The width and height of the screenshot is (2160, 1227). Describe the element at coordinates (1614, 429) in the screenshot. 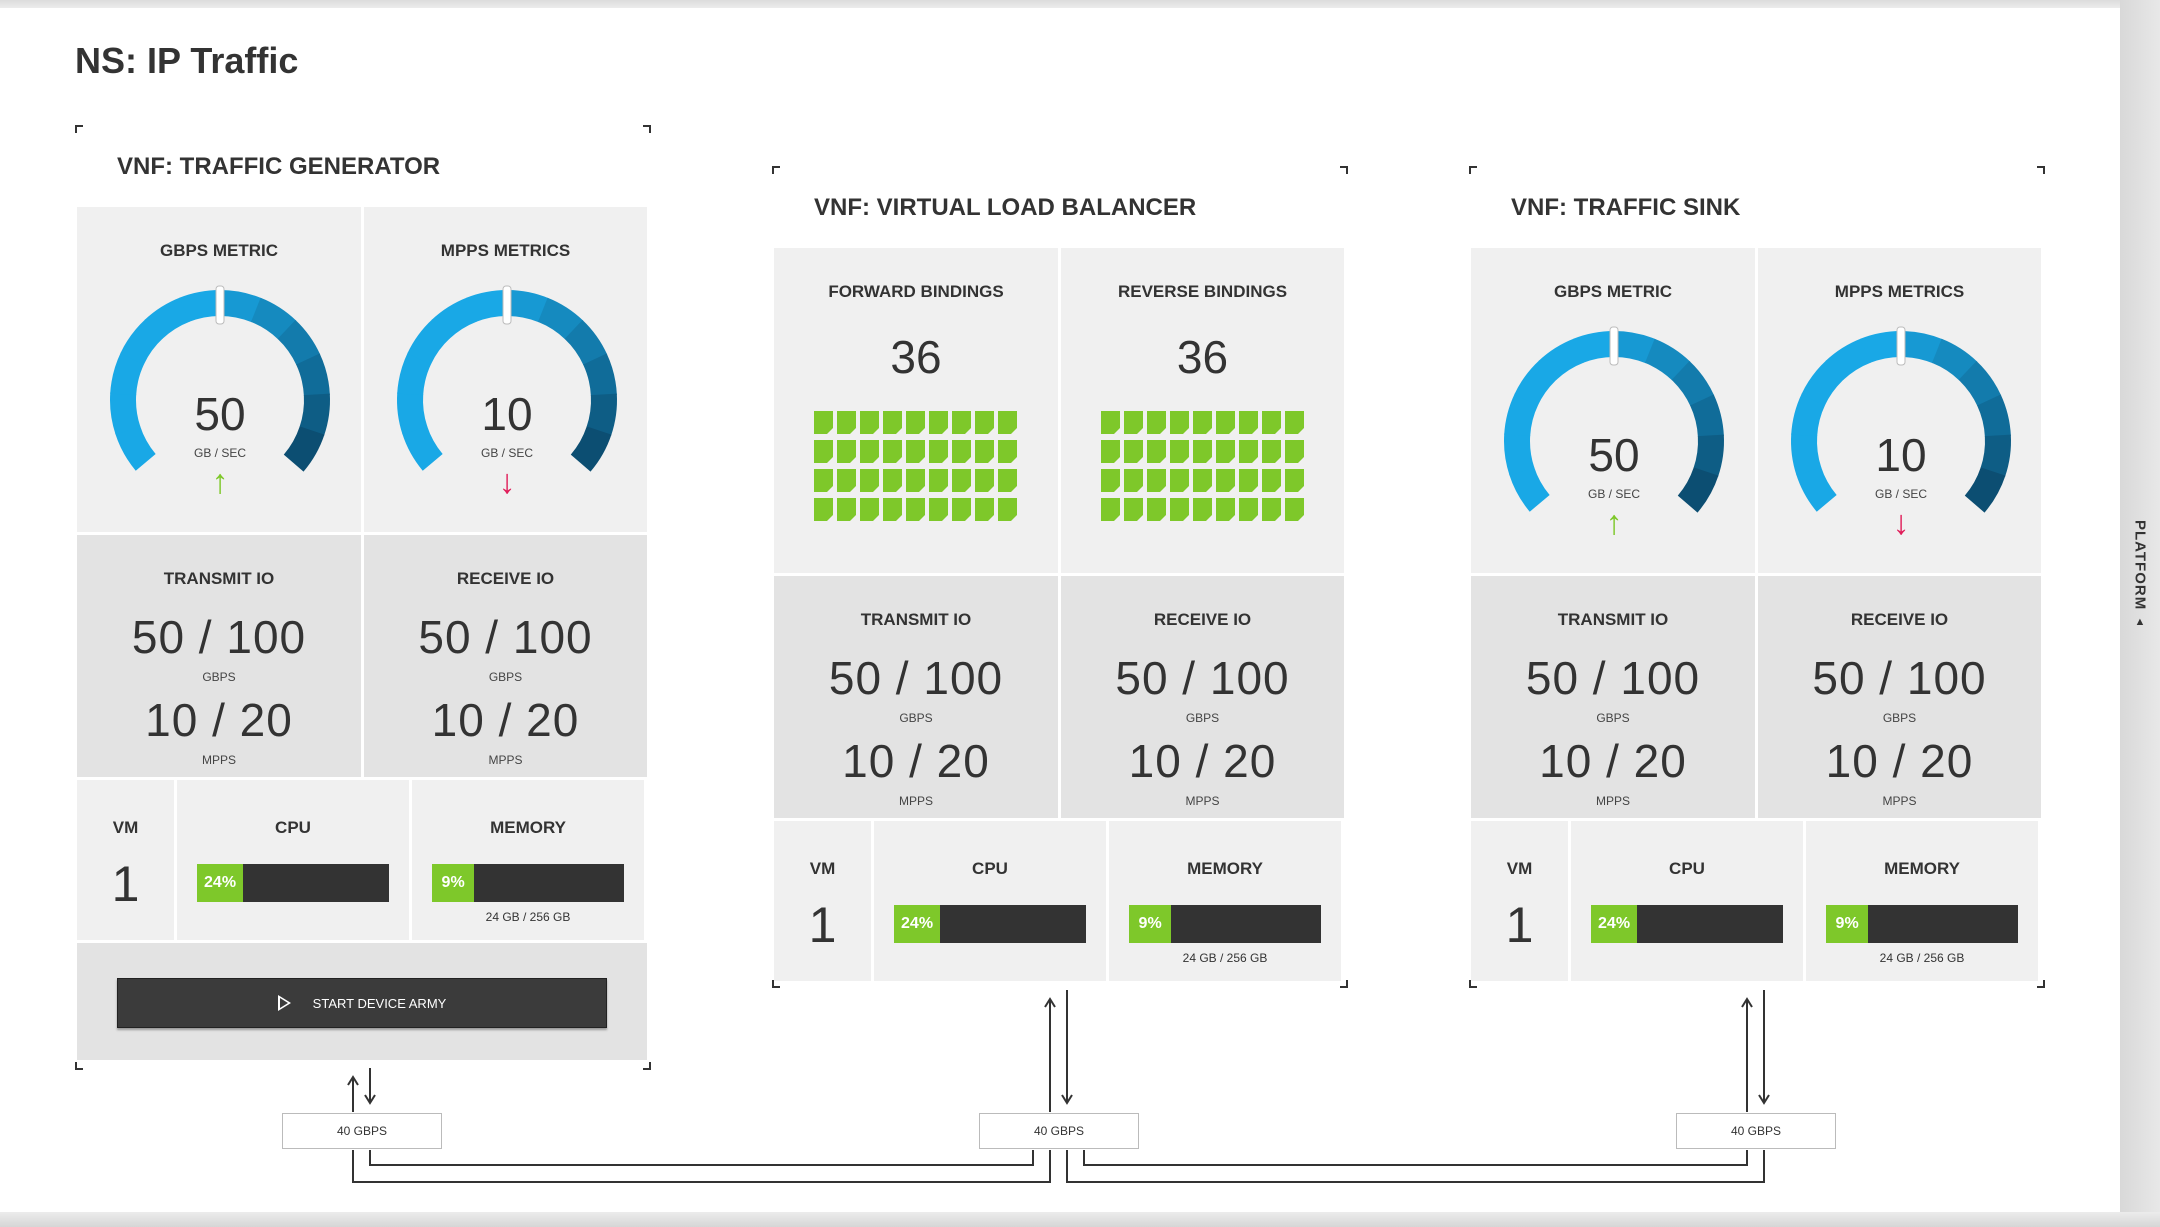

I see `gbps-gauge: 50 GB / SEC ↑` at that location.